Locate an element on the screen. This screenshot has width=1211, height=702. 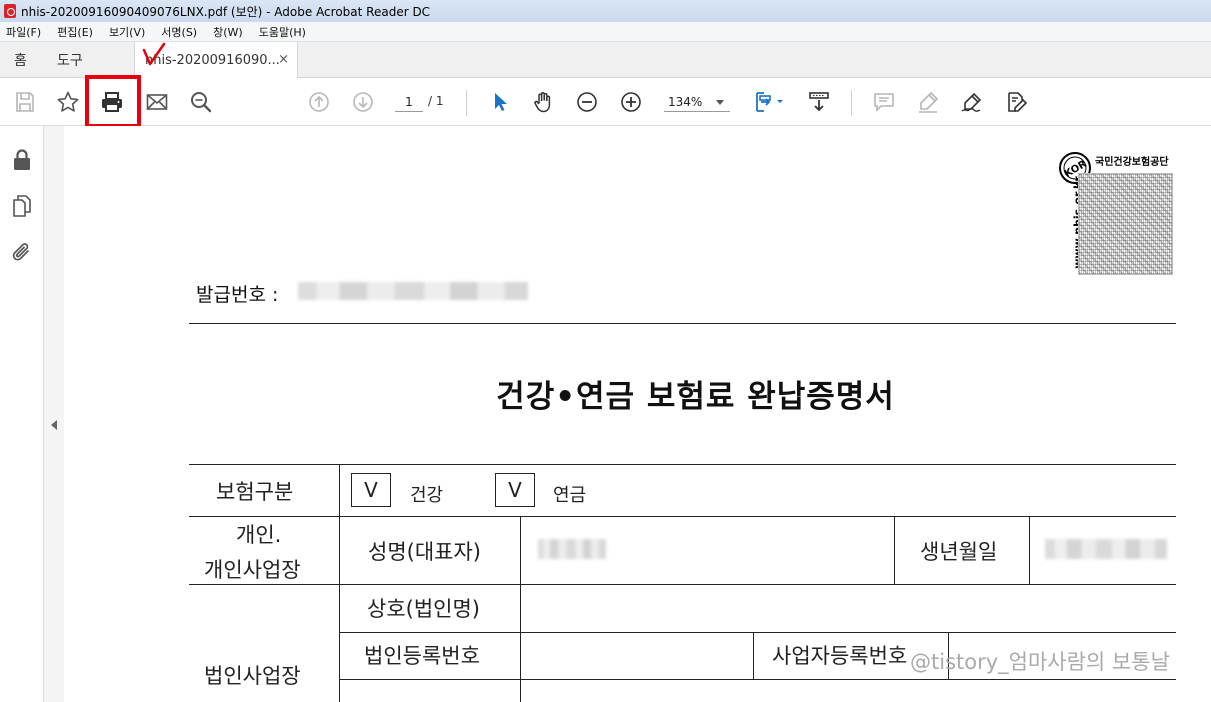
hand-tool-button is located at coordinates (543, 102).